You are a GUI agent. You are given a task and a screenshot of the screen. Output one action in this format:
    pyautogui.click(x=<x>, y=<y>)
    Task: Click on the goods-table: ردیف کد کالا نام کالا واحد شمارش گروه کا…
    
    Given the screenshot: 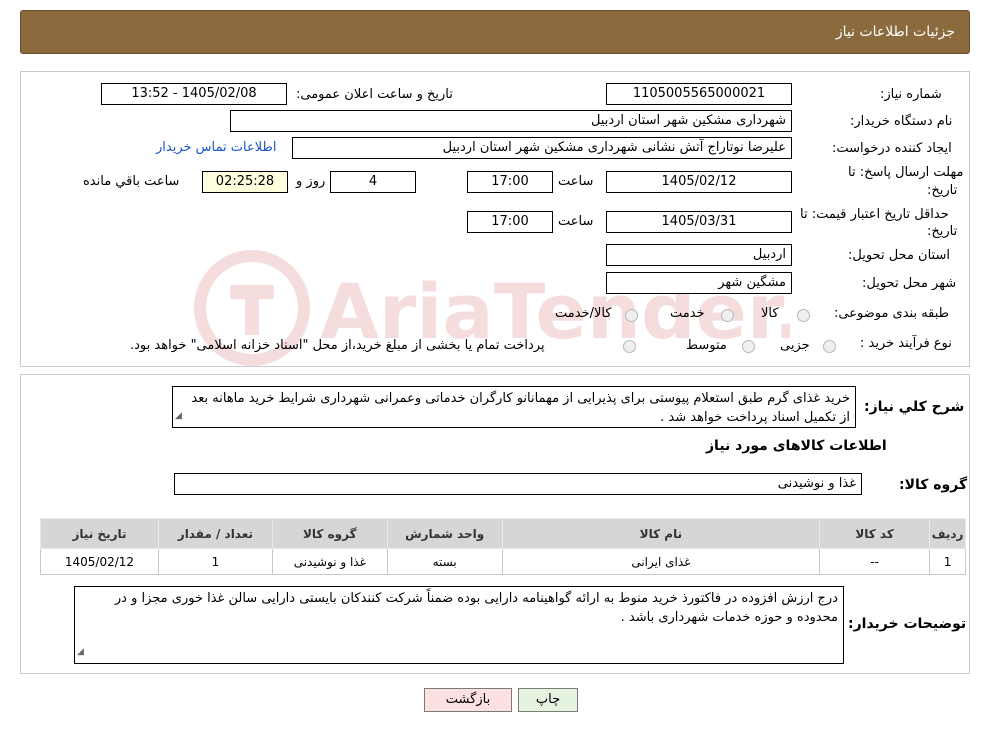 What is the action you would take?
    pyautogui.click(x=503, y=546)
    